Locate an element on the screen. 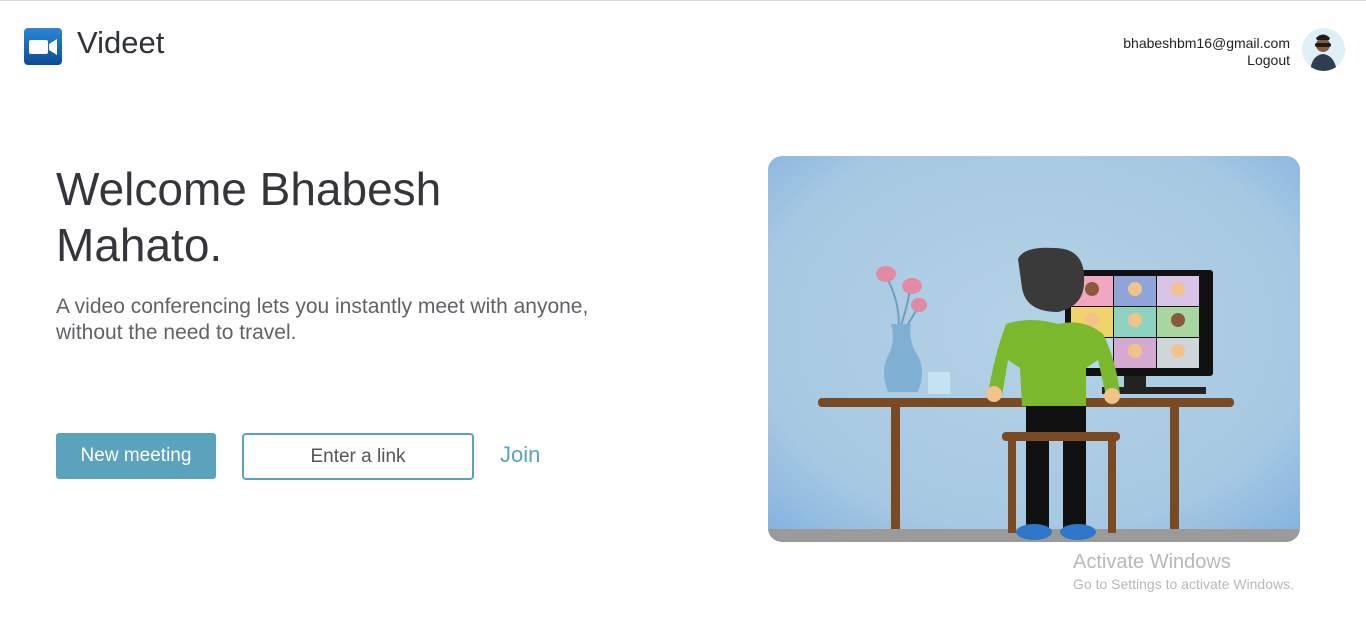 This screenshot has width=1366, height=624. user-email: bhabeshbm16@gmail.com is located at coordinates (1206, 43).